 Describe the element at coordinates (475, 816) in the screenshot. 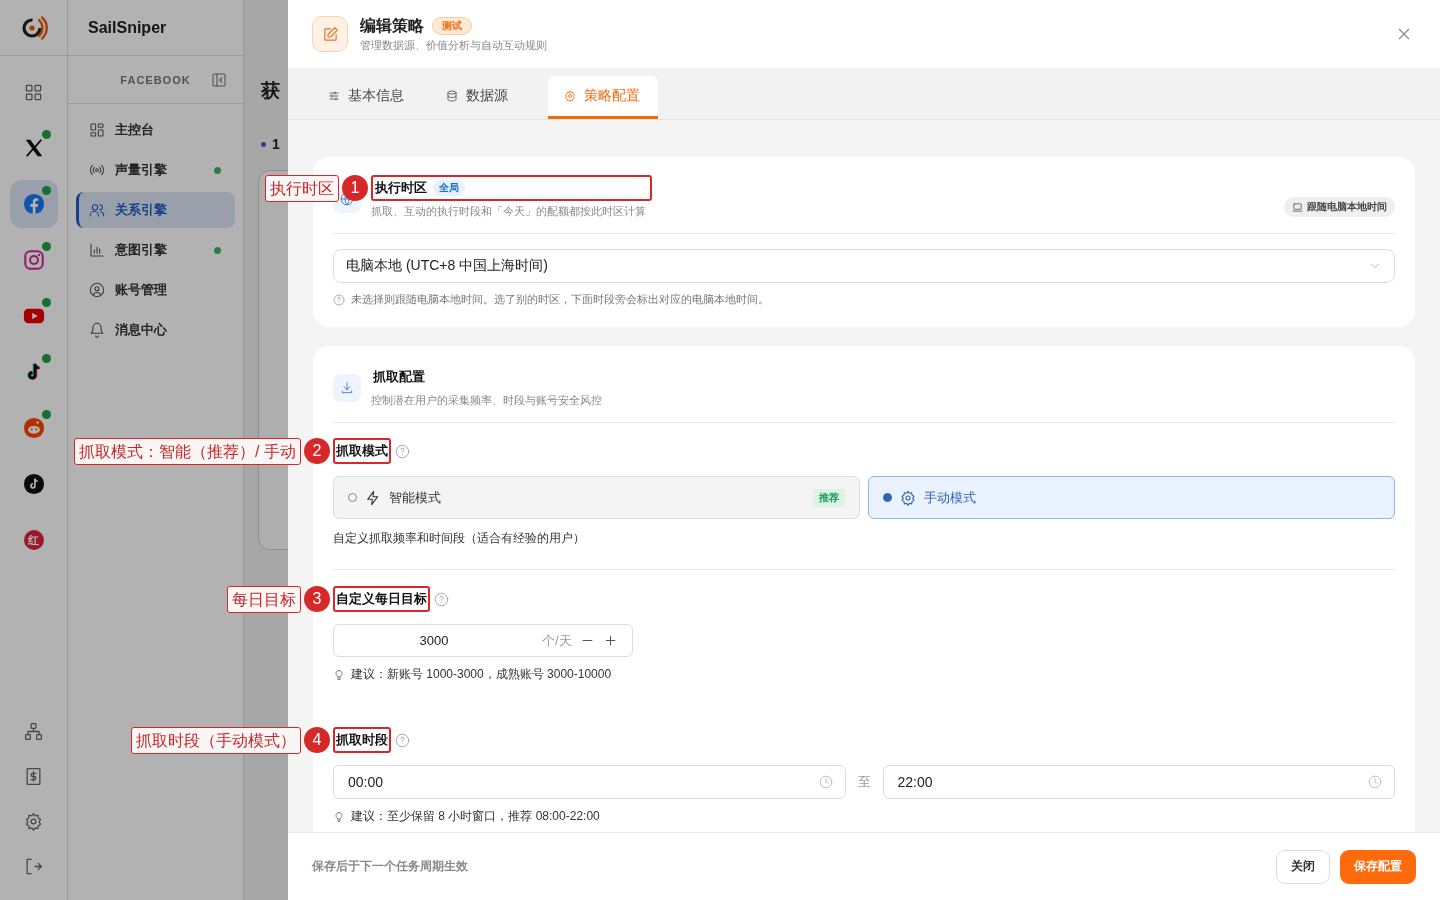

I see `tip-text: 建议：至少保留 8 小时窗口，推荐 08:00-22:00` at that location.